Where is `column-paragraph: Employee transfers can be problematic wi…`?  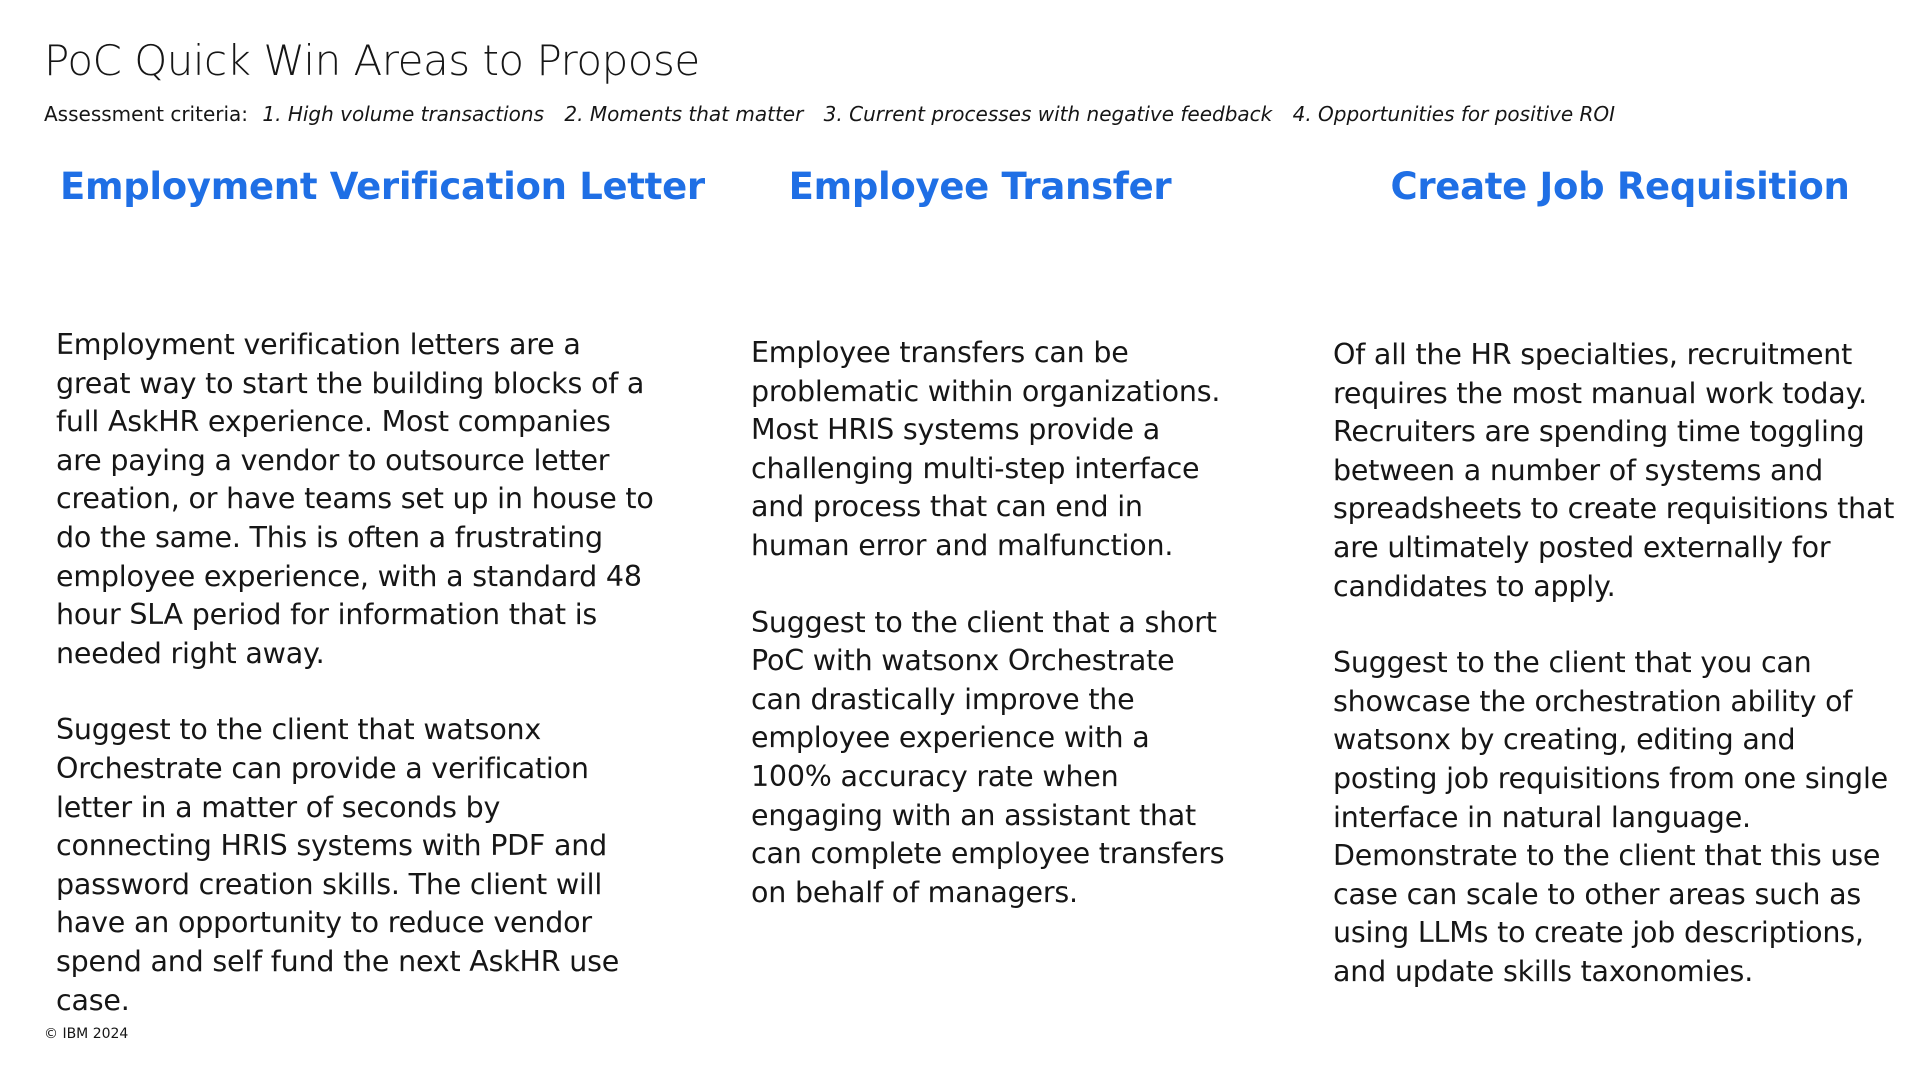 column-paragraph: Employee transfers can be problematic wi… is located at coordinates (986, 449).